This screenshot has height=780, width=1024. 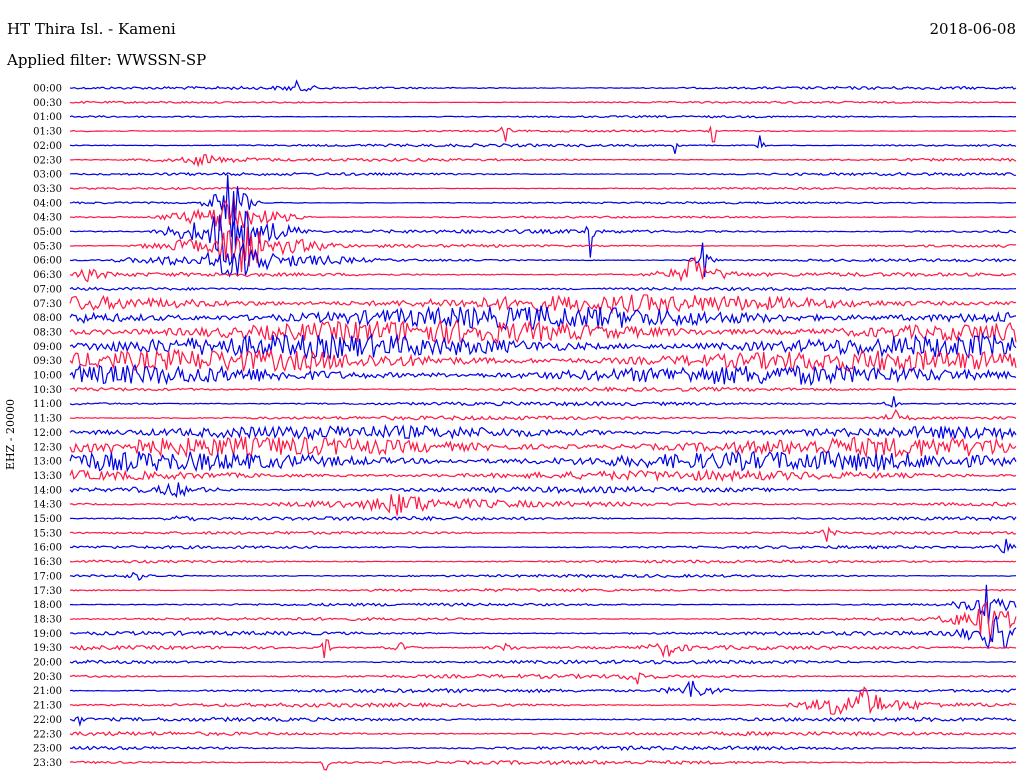 I want to click on row-time-label: 03:30, so click(x=47, y=189).